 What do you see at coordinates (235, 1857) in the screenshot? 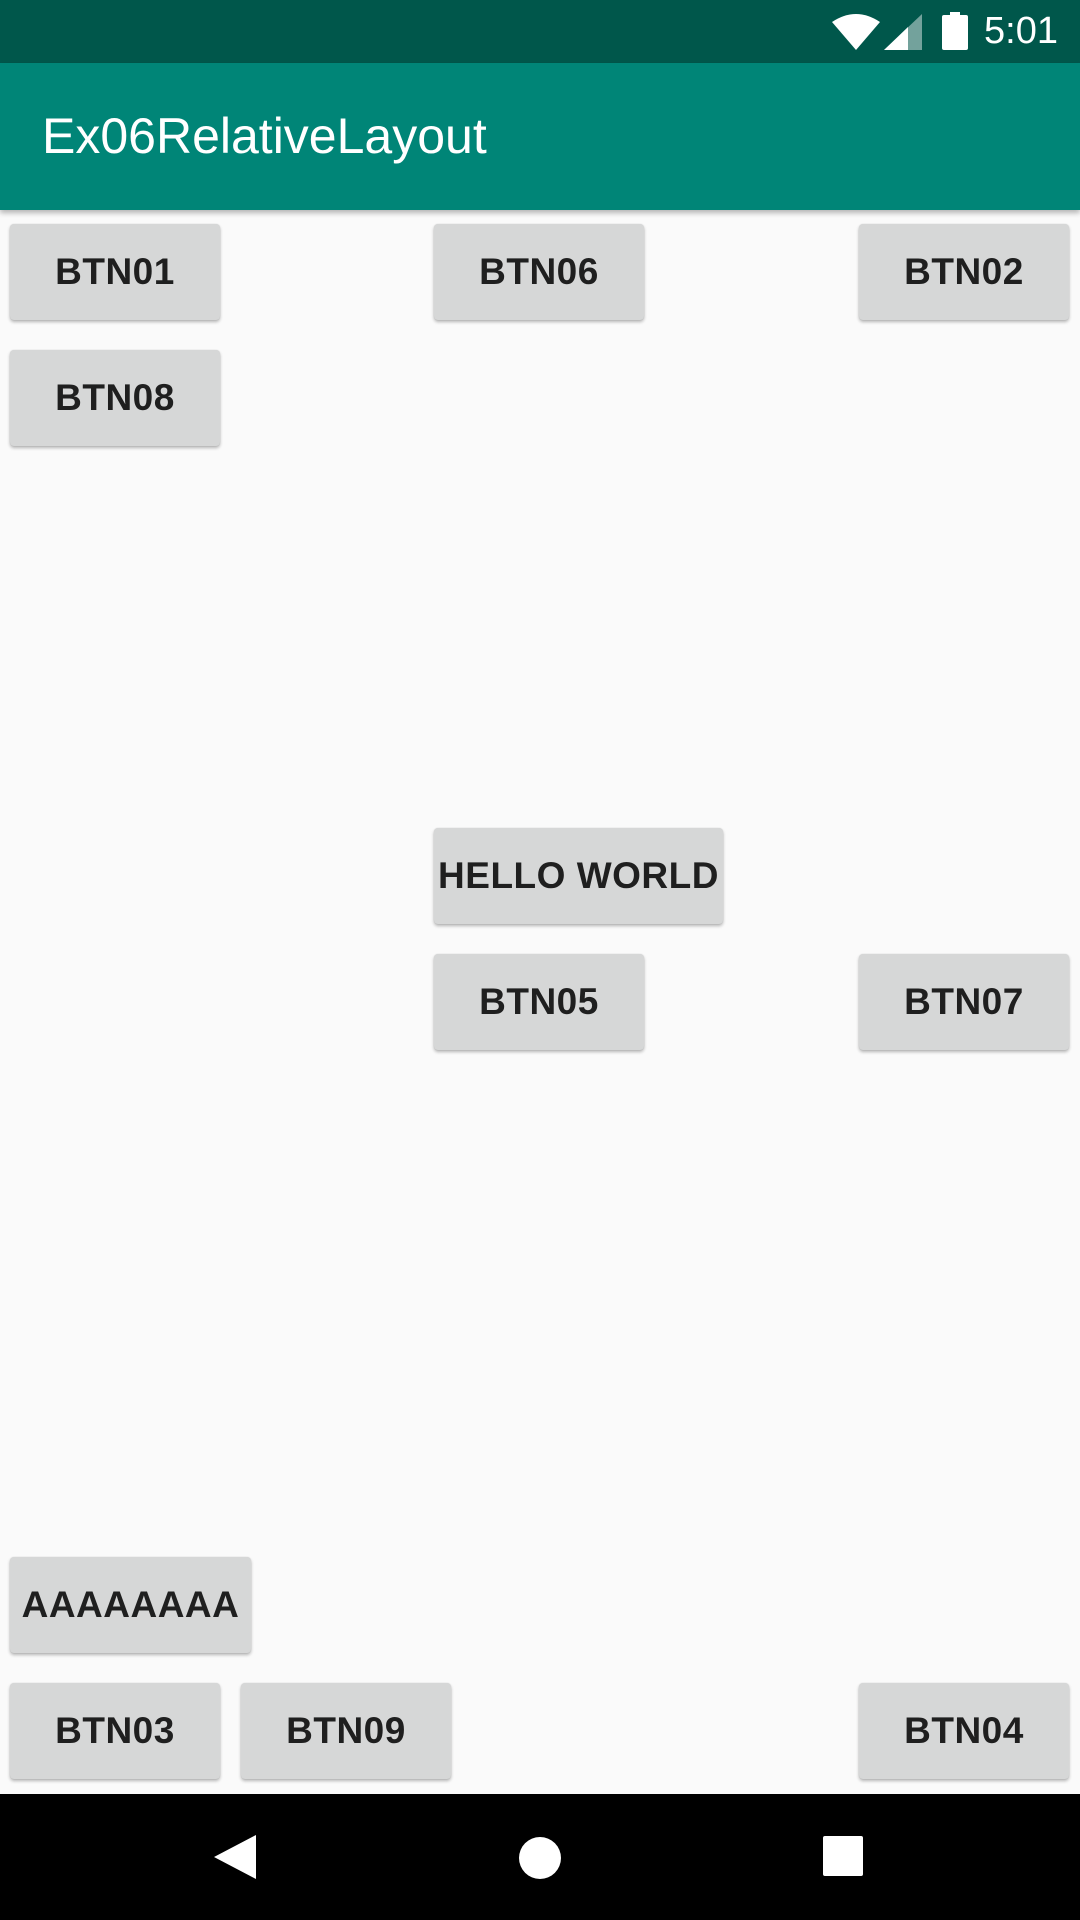
I see `back-icon` at bounding box center [235, 1857].